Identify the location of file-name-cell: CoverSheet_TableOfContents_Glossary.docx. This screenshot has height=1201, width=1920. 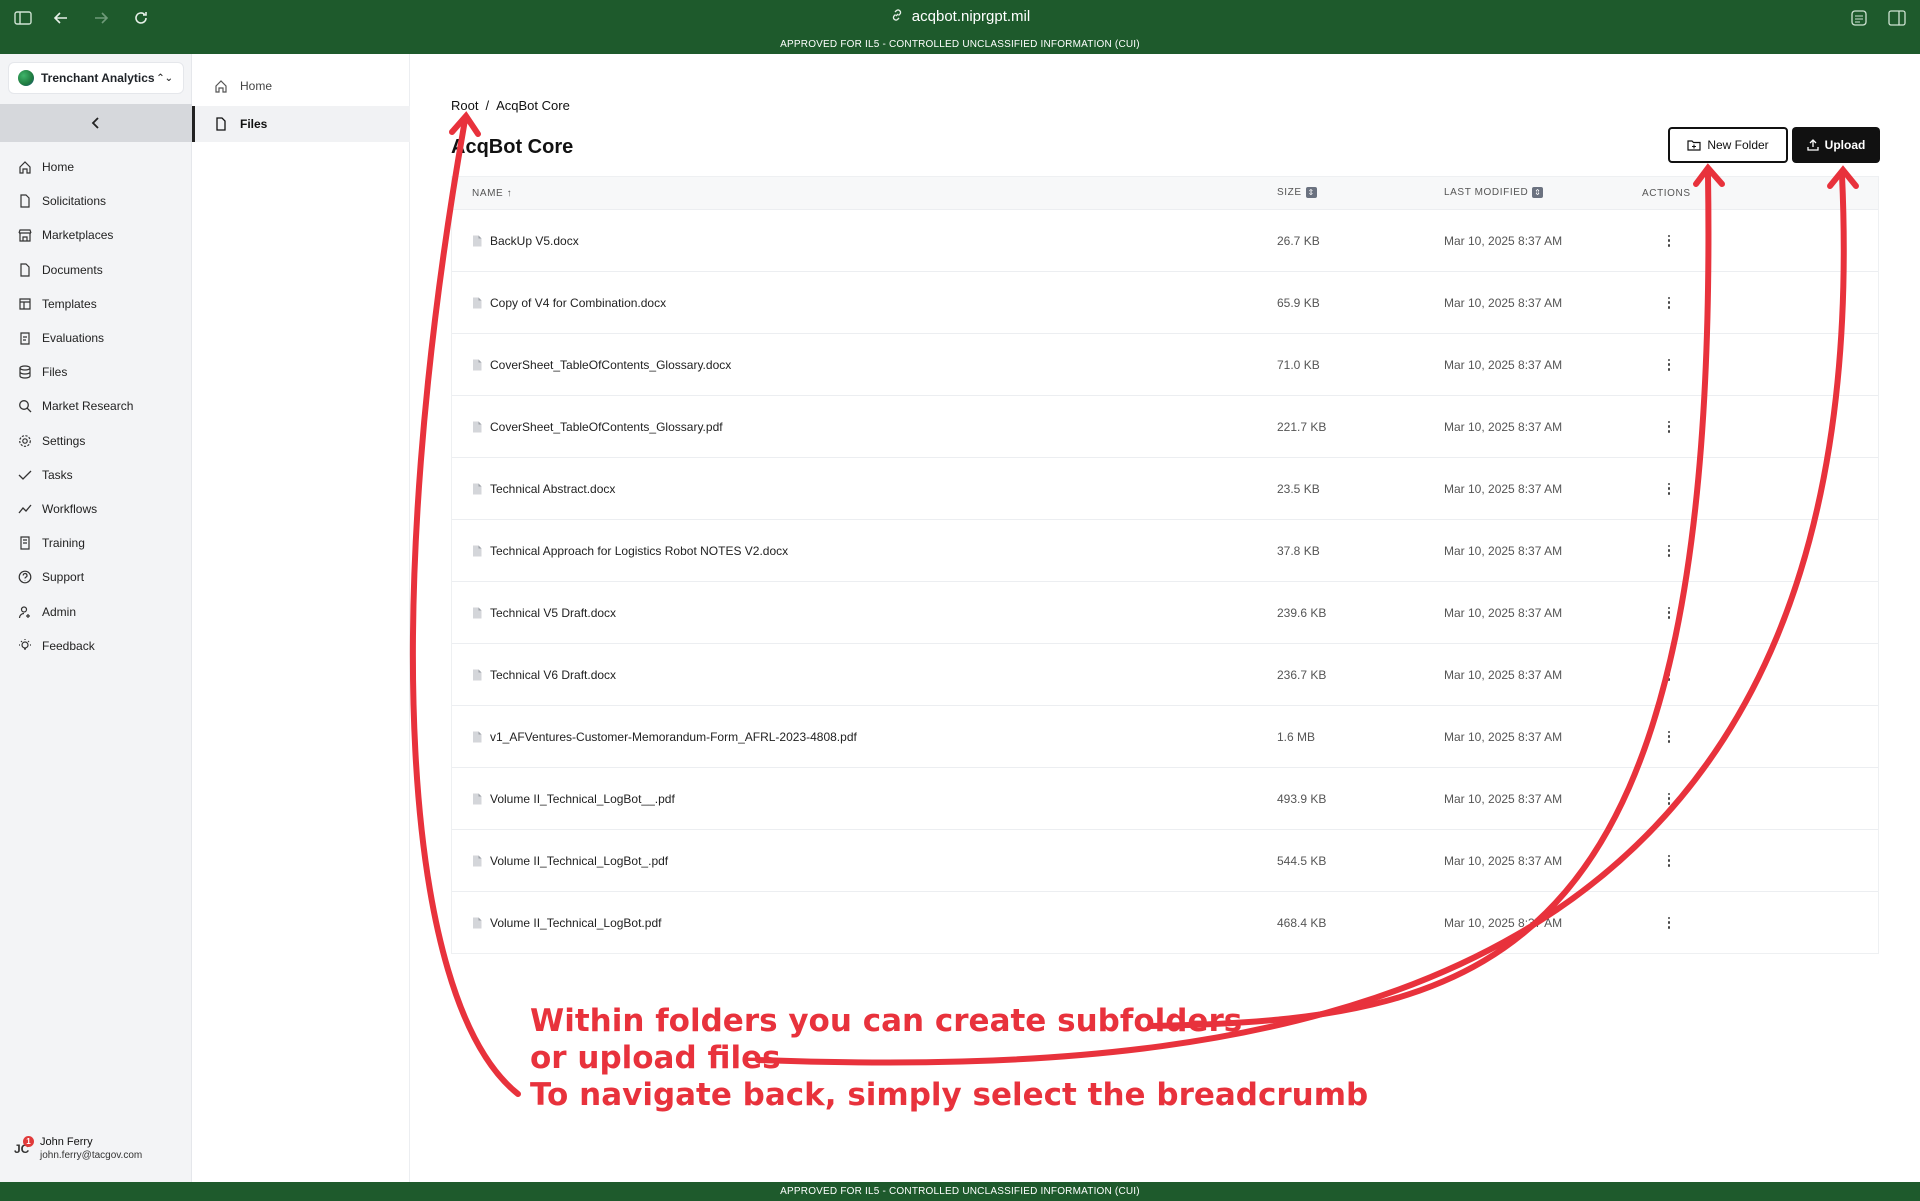
(601, 365).